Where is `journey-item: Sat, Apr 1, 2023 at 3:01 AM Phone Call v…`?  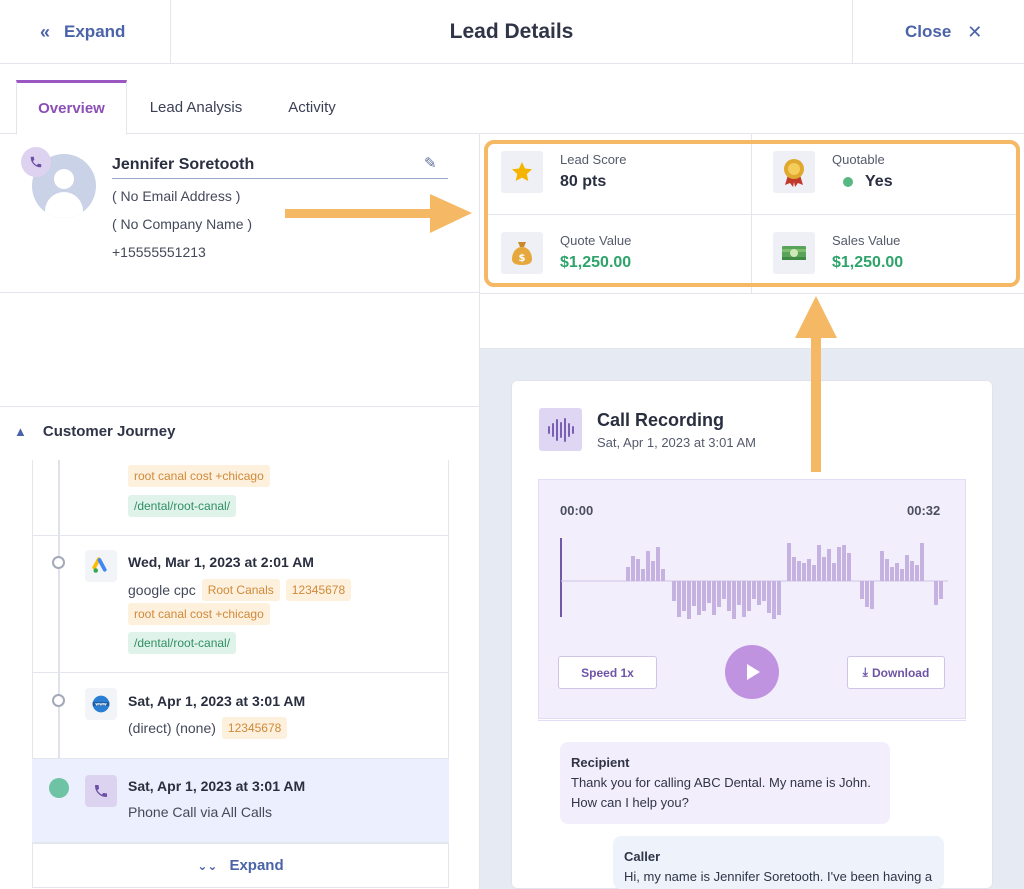
journey-item: Sat, Apr 1, 2023 at 3:01 AM Phone Call v… is located at coordinates (240, 801).